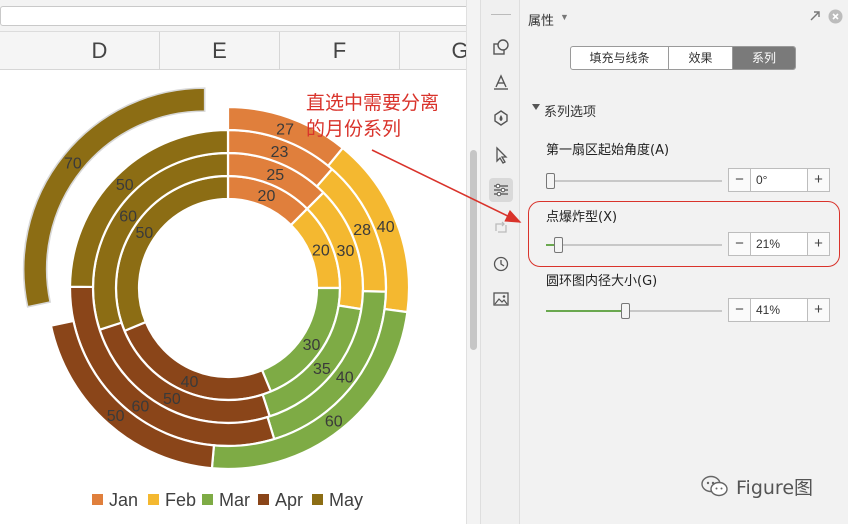 Image resolution: width=848 pixels, height=524 pixels. Describe the element at coordinates (501, 118) in the screenshot. I see `fill-drop-icon` at that location.